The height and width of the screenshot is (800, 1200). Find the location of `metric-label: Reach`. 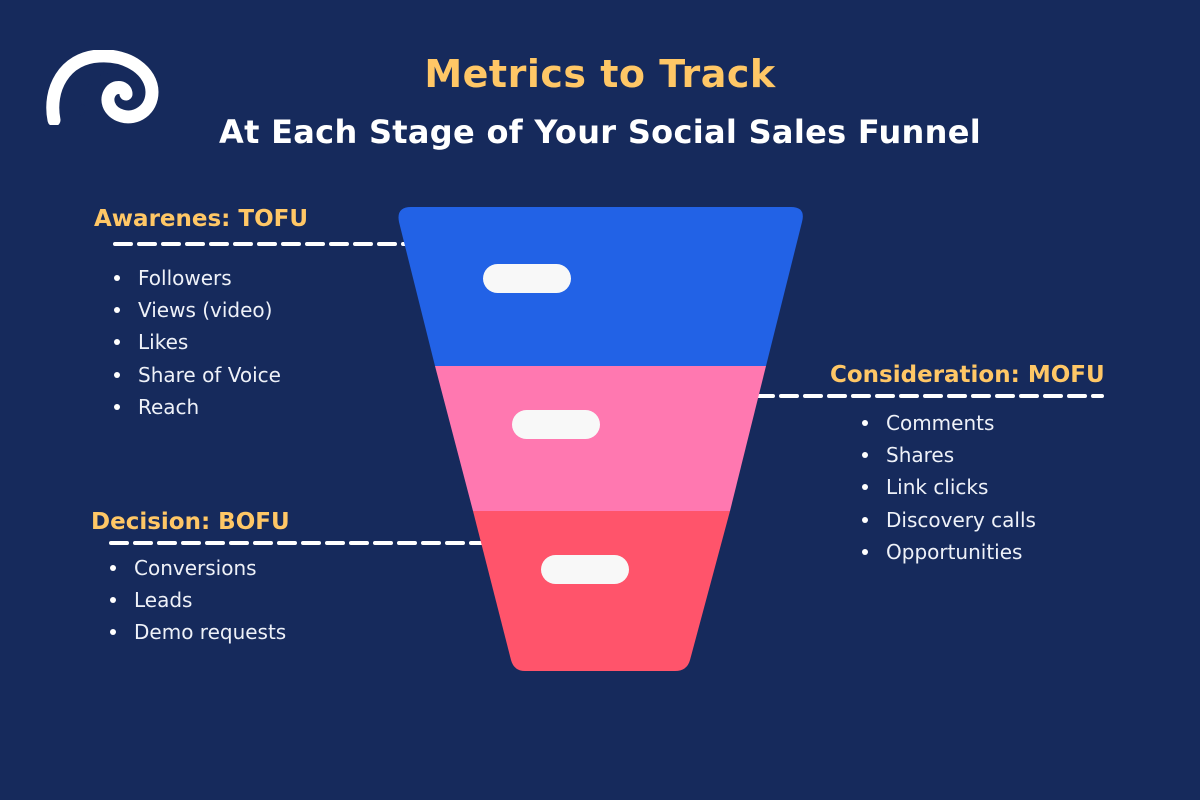

metric-label: Reach is located at coordinates (169, 406).